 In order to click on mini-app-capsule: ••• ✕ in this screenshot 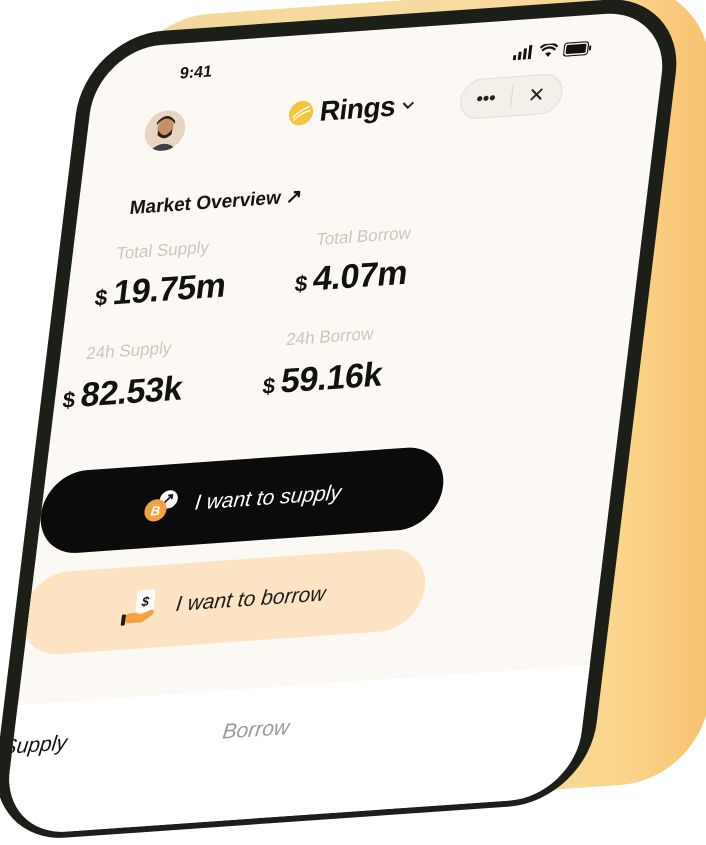, I will do `click(511, 96)`.